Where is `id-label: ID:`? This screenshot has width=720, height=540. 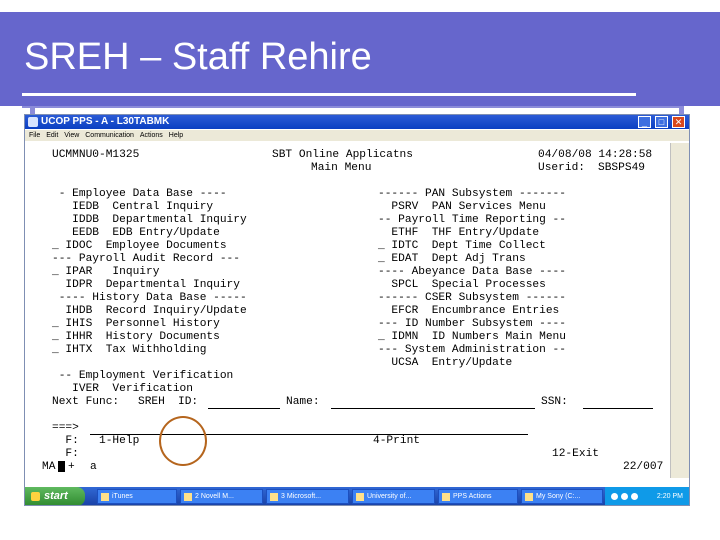 id-label: ID: is located at coordinates (188, 402).